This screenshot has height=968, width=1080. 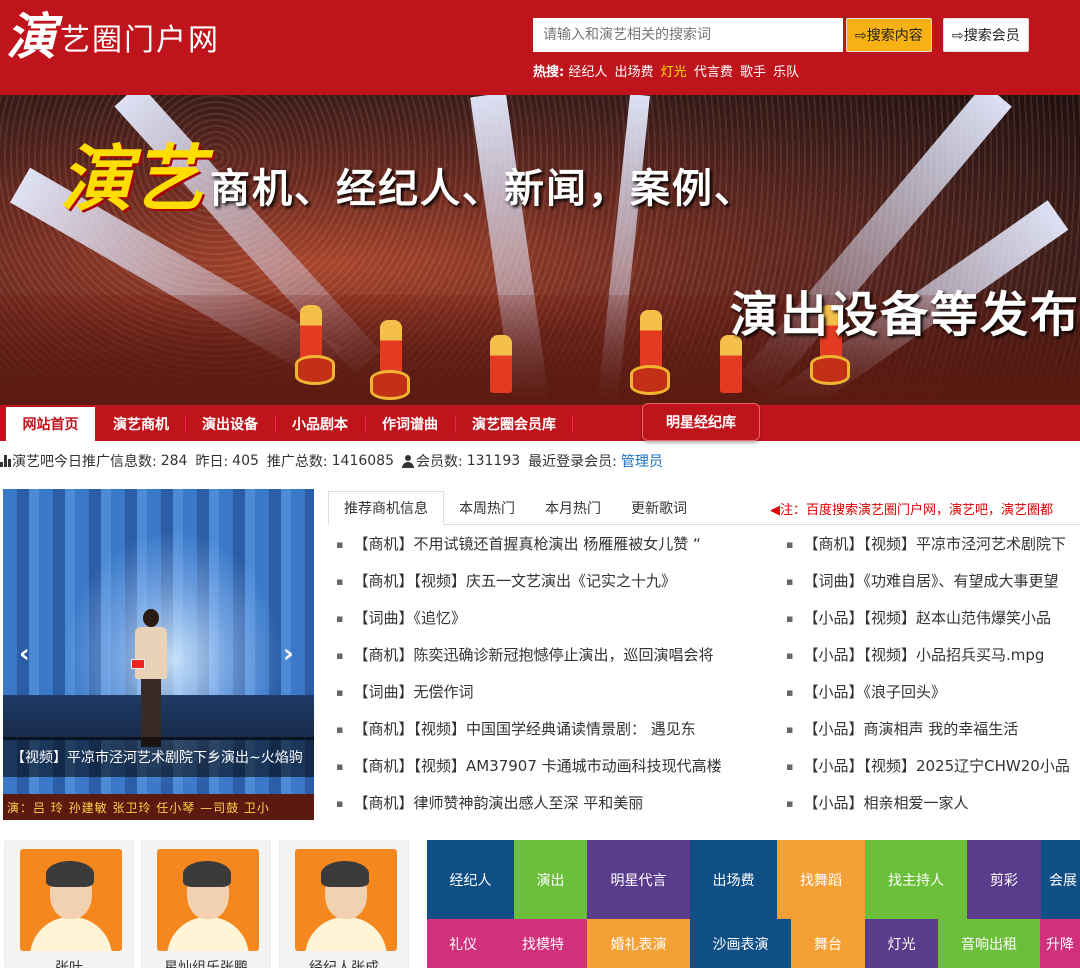 What do you see at coordinates (674, 72) in the screenshot?
I see `hot-link: 灯光` at bounding box center [674, 72].